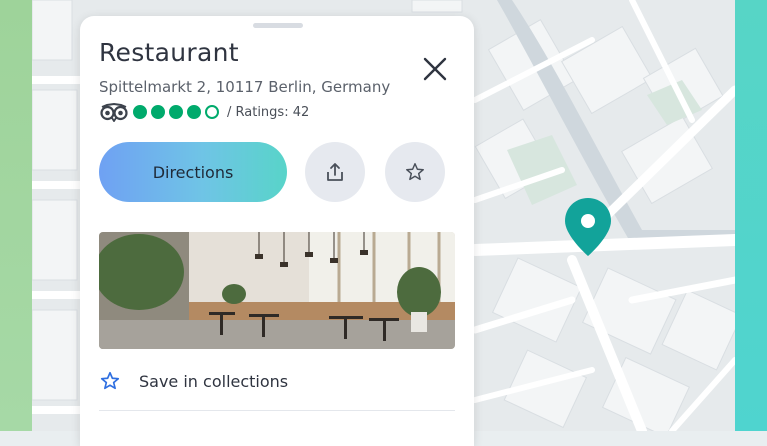  I want to click on star-icon, so click(415, 172).